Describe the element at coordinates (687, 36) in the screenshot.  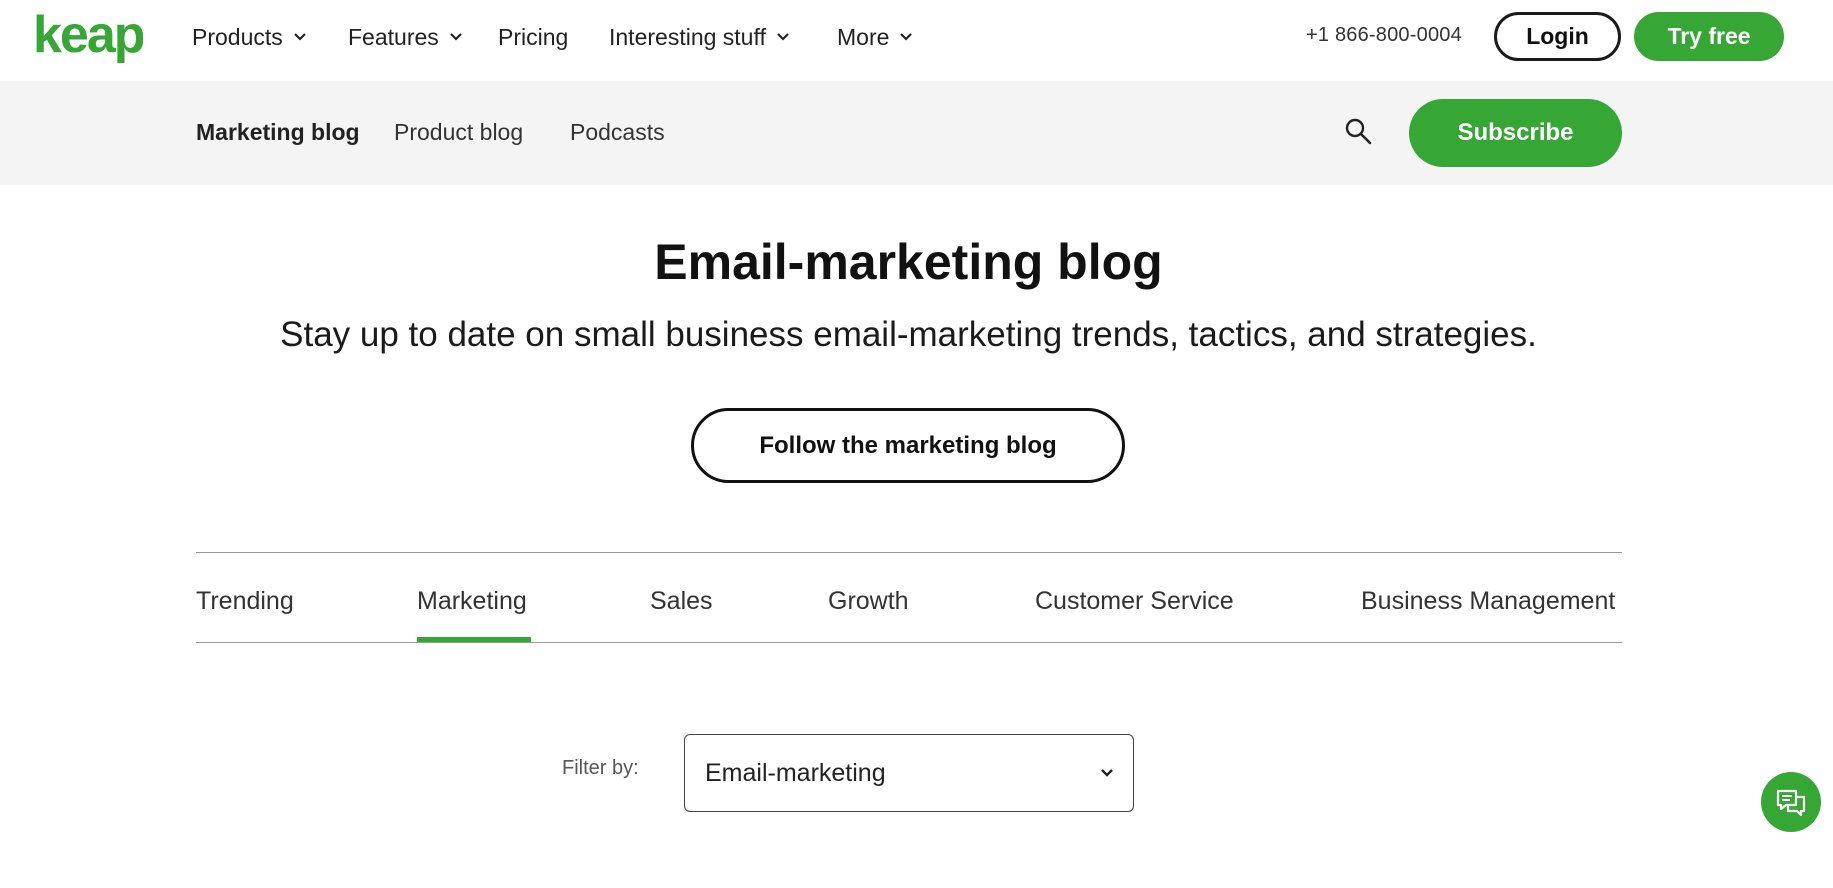
I see `nav-interesting-stuff-label: Interesting stuff` at that location.